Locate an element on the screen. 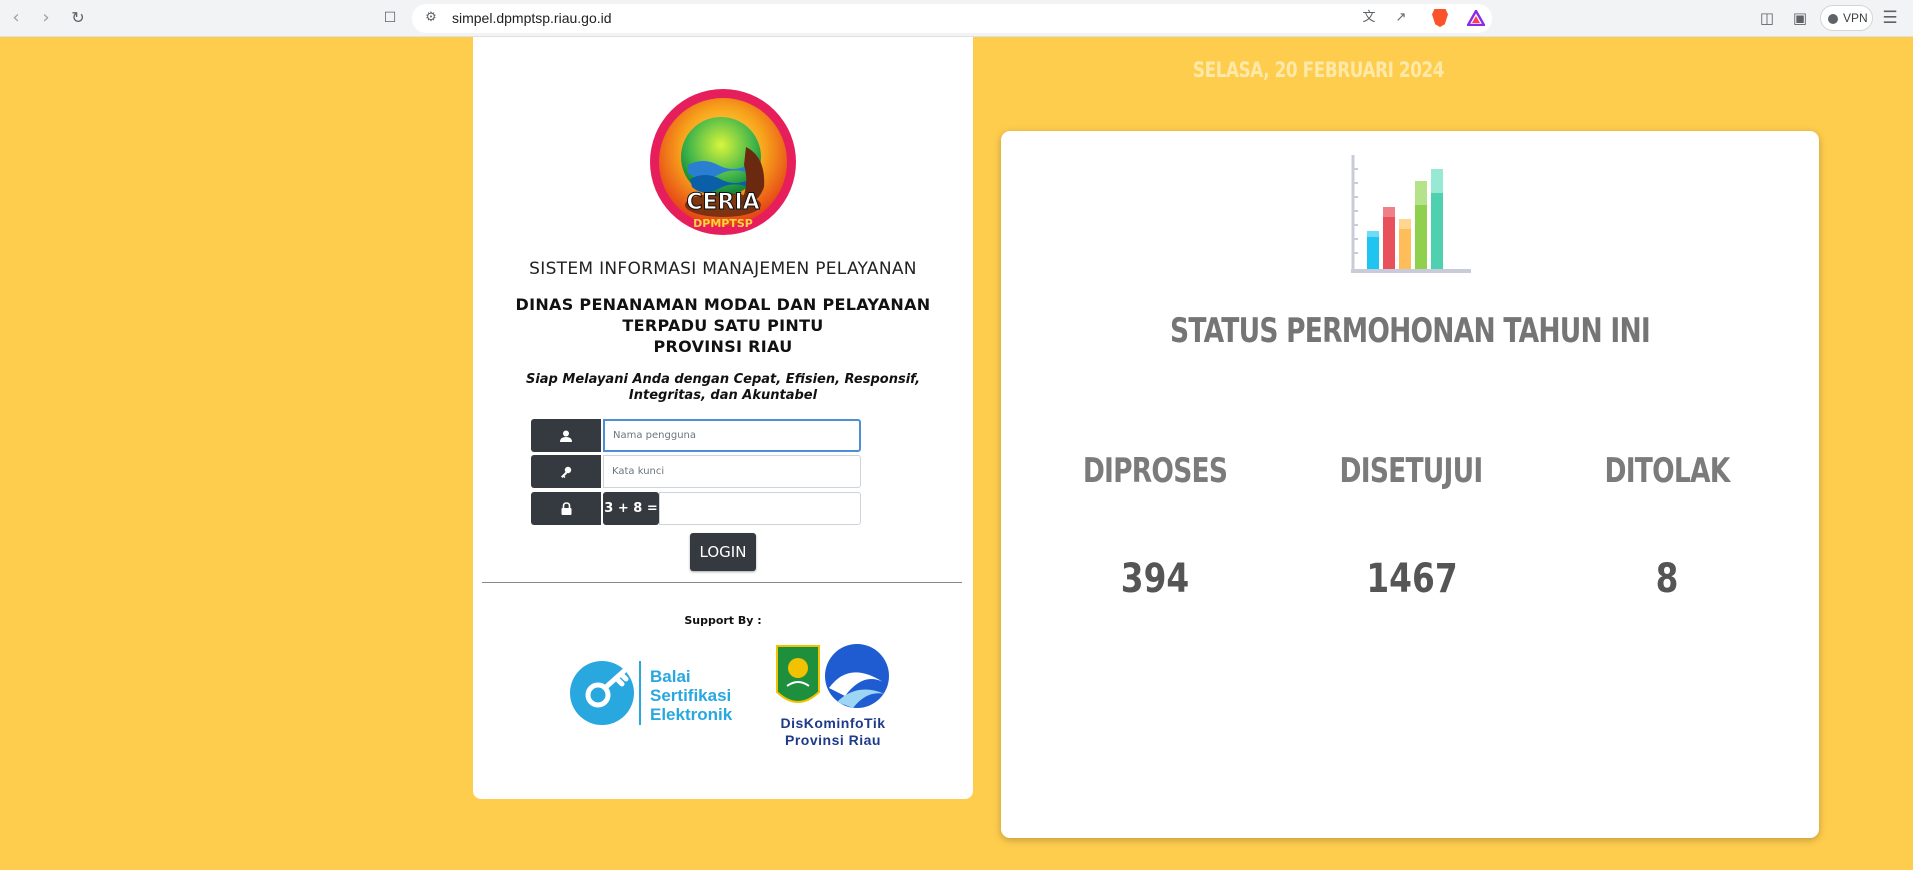 The height and width of the screenshot is (870, 1913). app-title: SISTEM INFORMASI MANAJEMEN PELAYANAN is located at coordinates (723, 269).